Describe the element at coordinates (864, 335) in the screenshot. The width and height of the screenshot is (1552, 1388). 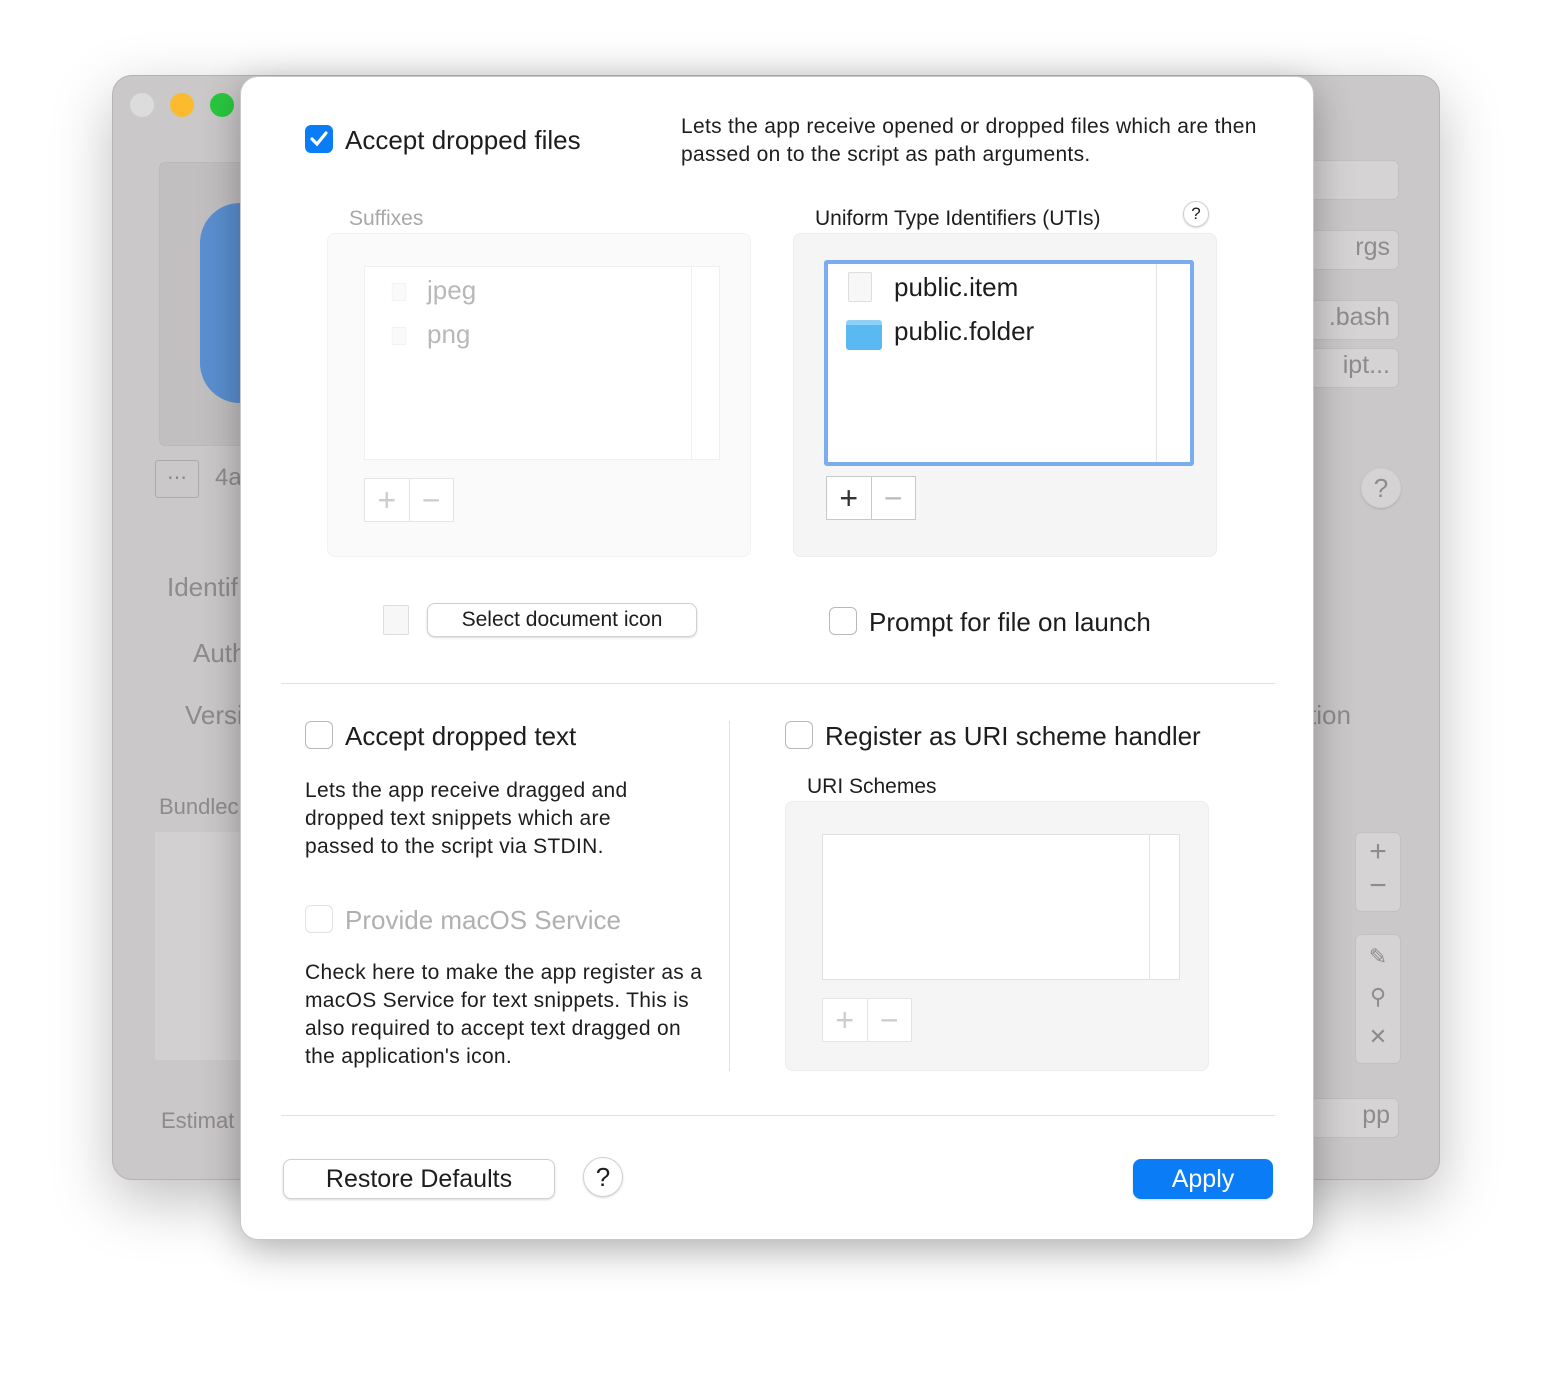
I see `folder-icon` at that location.